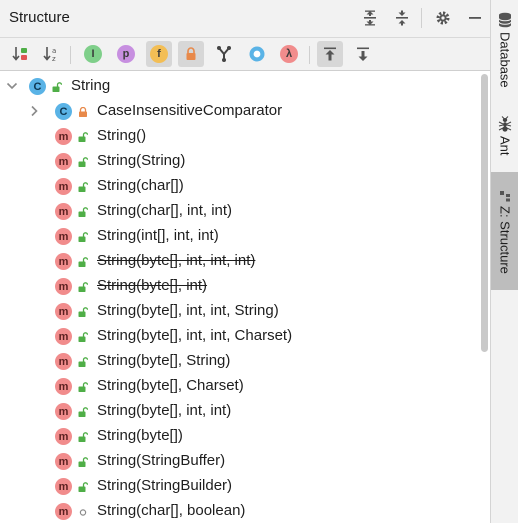 The width and height of the screenshot is (518, 523). I want to click on show-toplevel-button, so click(257, 54).